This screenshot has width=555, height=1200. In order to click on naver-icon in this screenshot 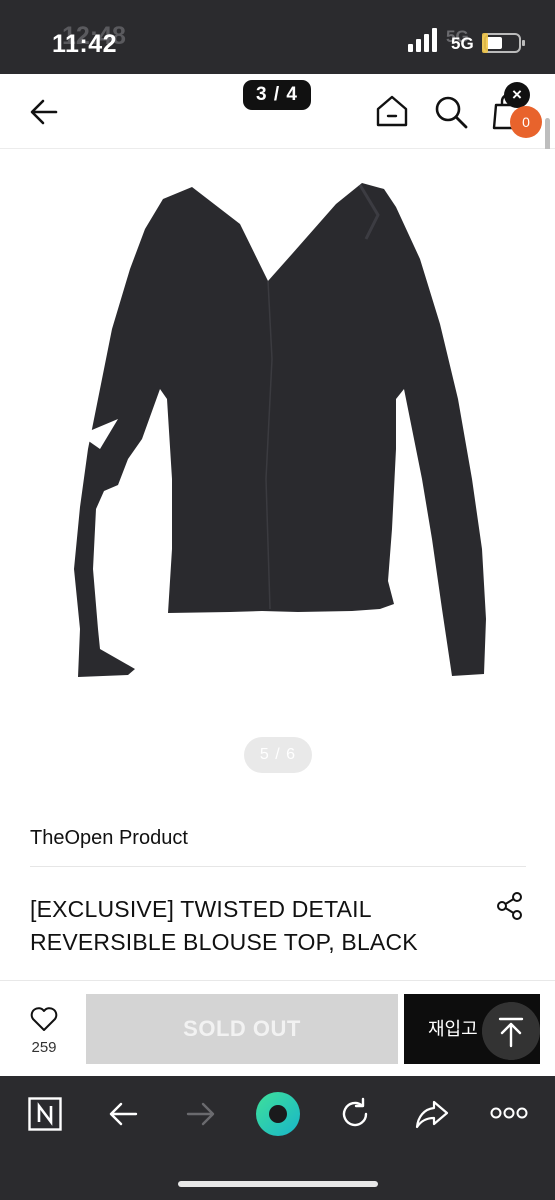, I will do `click(45, 1114)`.